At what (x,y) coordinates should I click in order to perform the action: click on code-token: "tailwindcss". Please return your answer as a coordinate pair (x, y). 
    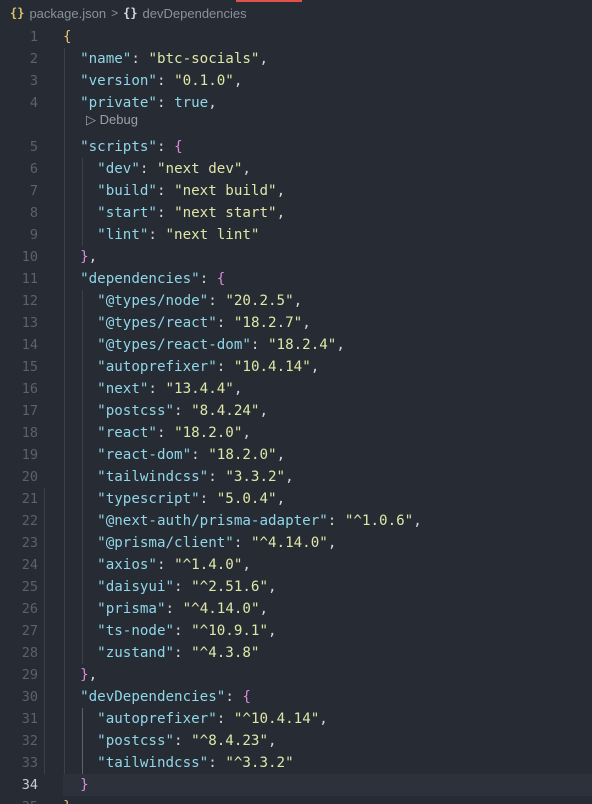
    Looking at the image, I should click on (153, 477).